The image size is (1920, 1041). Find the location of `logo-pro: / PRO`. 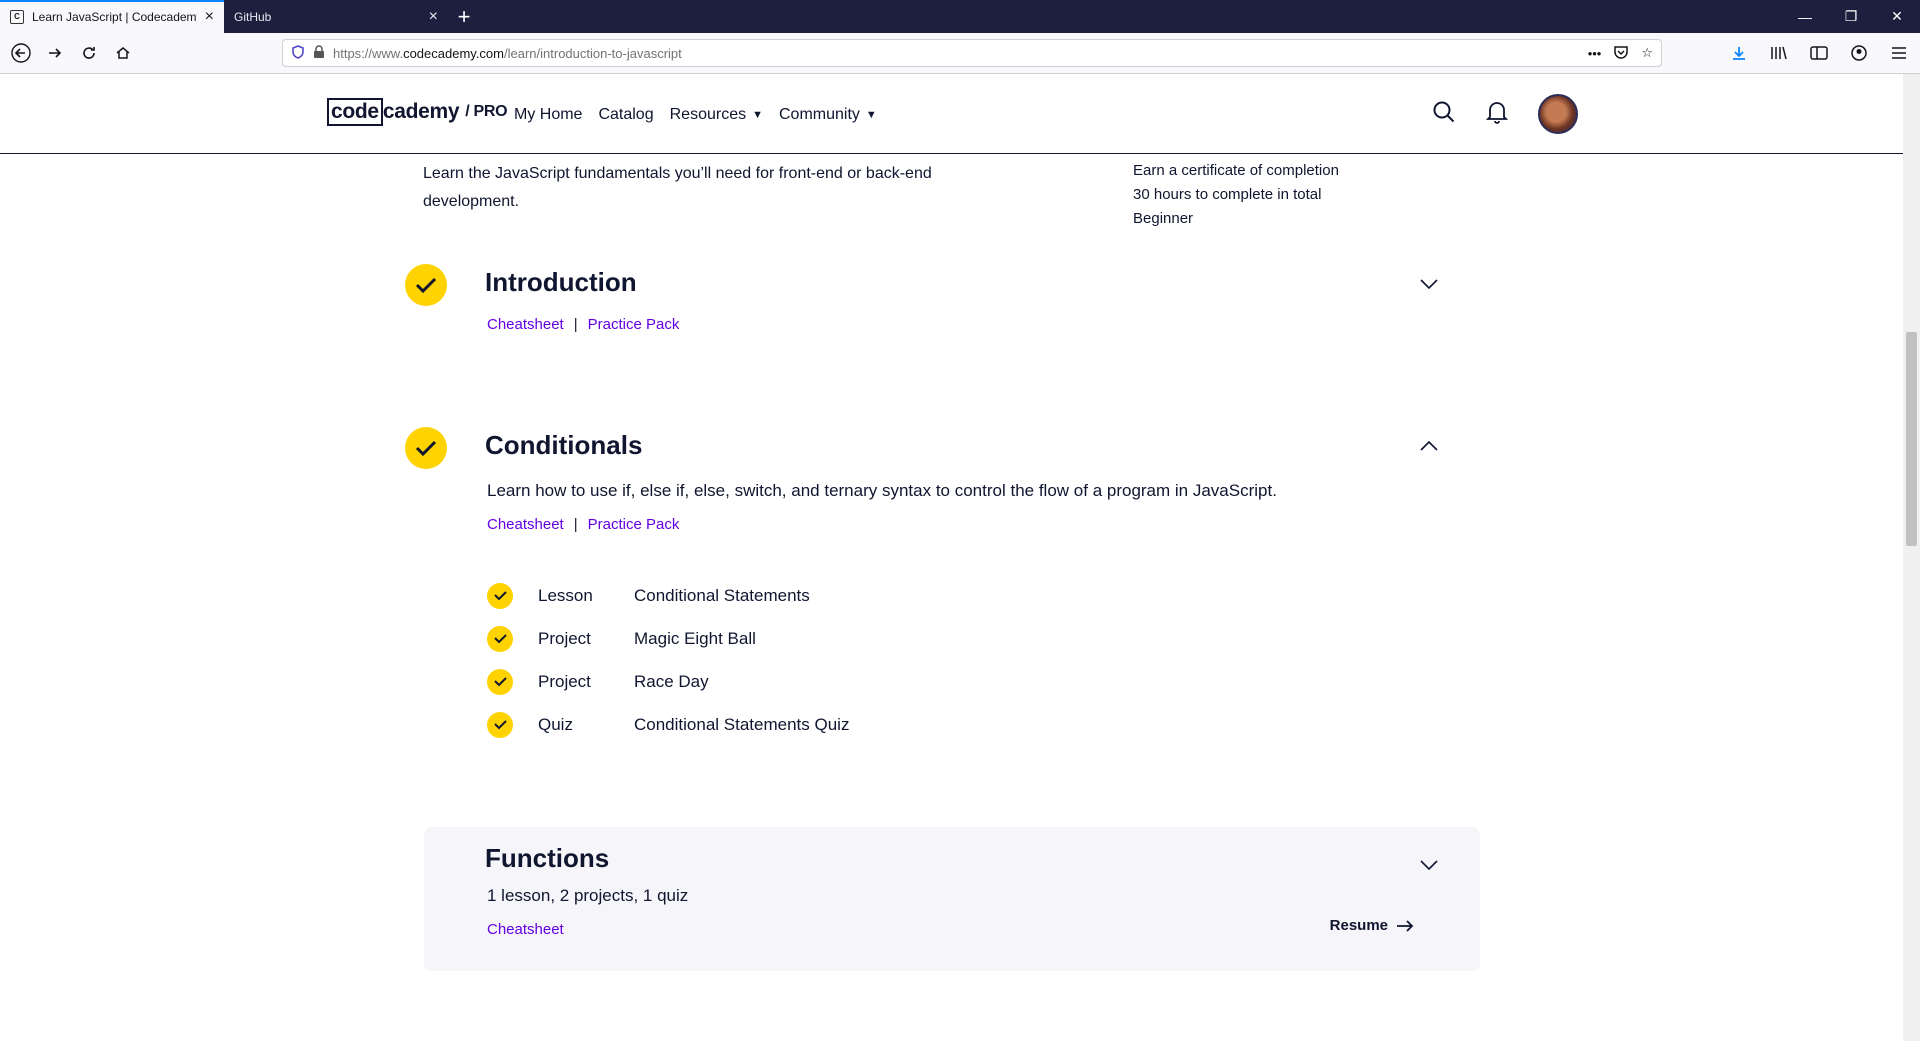

logo-pro: / PRO is located at coordinates (486, 111).